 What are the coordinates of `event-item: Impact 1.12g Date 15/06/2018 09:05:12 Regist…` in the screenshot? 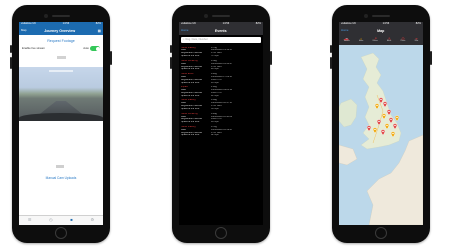 It's located at (221, 92).